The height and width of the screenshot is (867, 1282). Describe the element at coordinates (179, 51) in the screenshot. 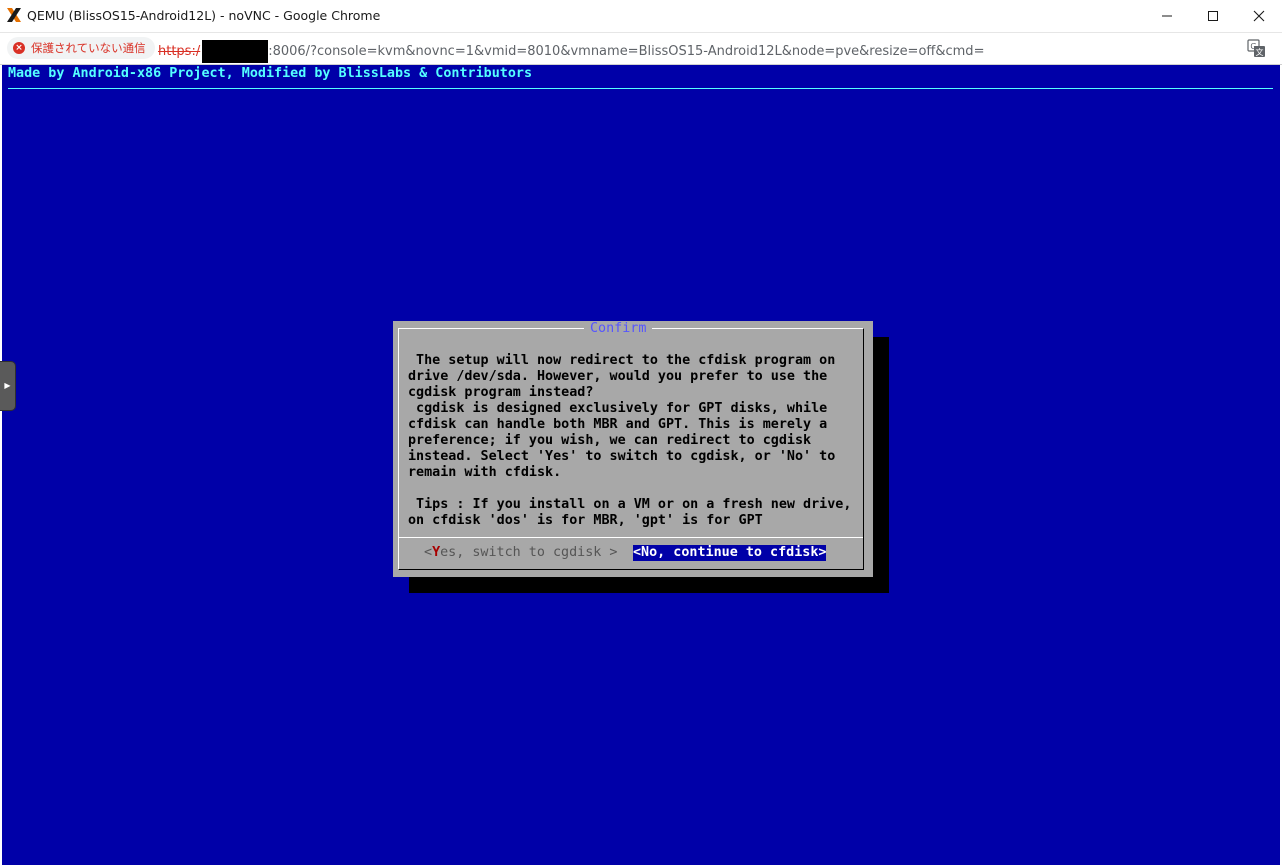

I see `url-scheme: https:/` at that location.